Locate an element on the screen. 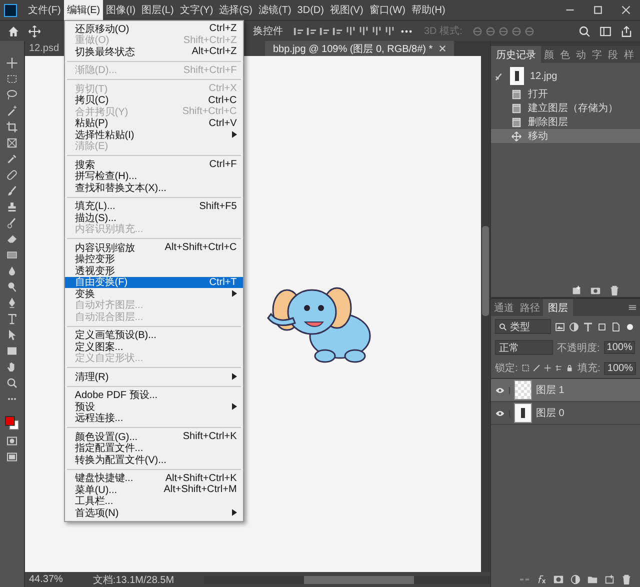  eyedropper-icon is located at coordinates (12, 159).